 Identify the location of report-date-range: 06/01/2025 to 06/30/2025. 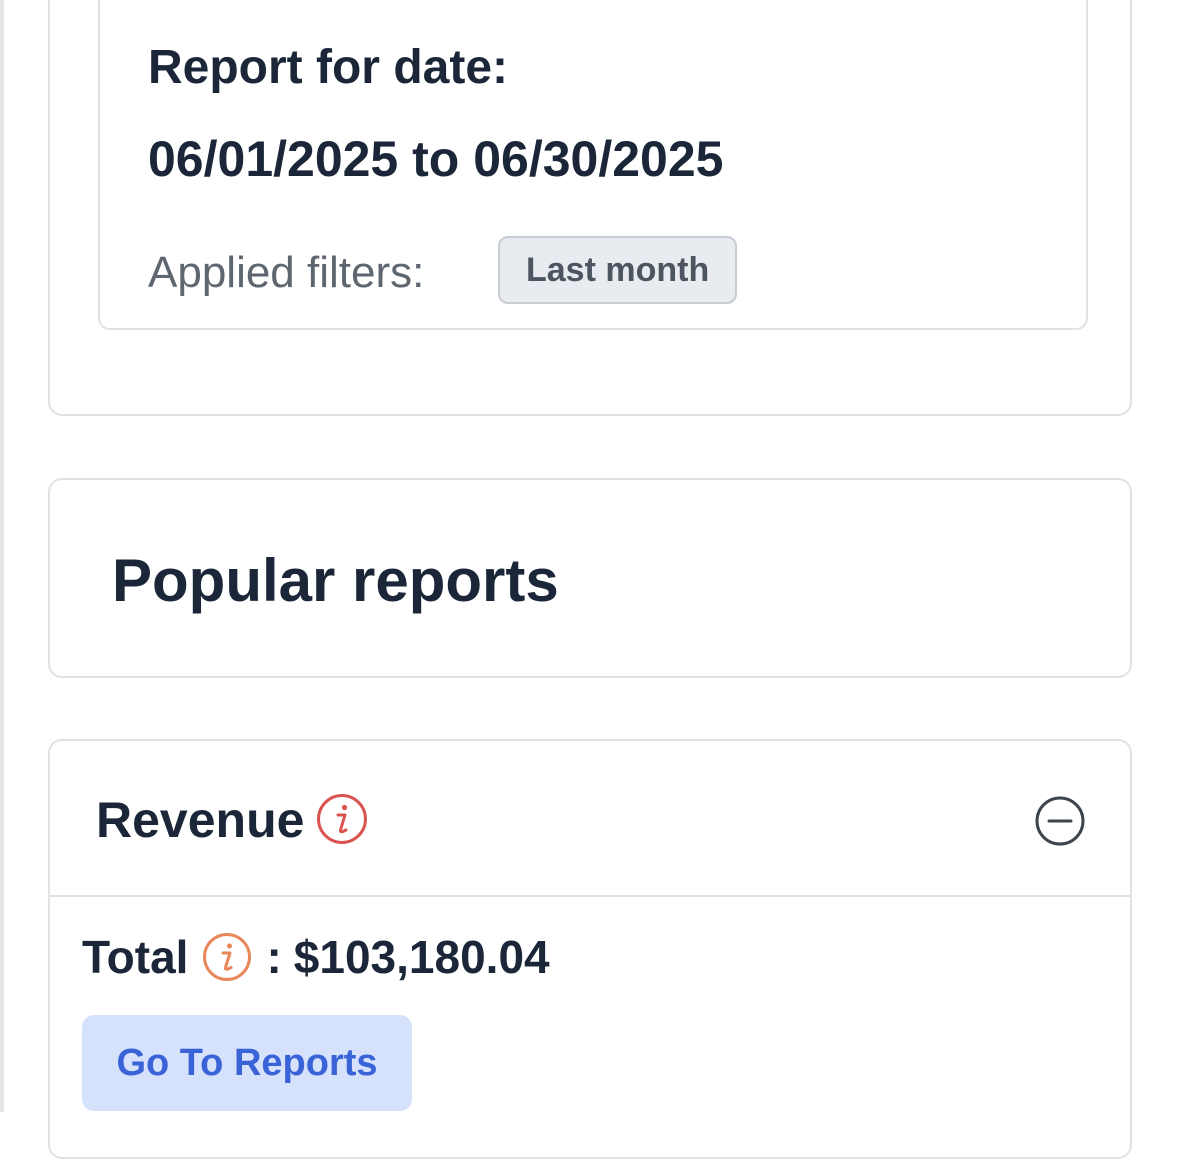
(436, 159).